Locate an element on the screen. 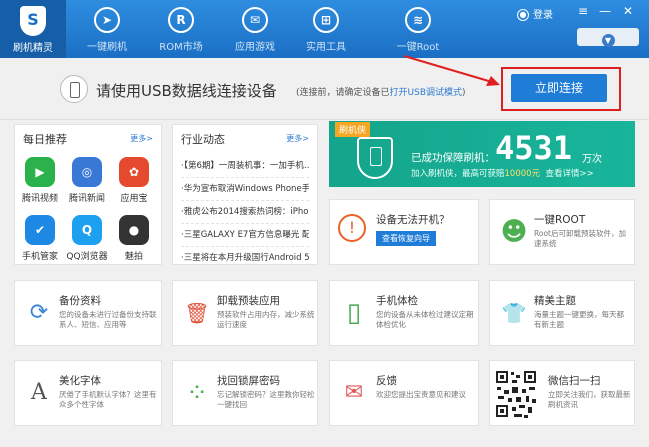  app-qq-browser: Q QQ浏览器 is located at coordinates (87, 238).